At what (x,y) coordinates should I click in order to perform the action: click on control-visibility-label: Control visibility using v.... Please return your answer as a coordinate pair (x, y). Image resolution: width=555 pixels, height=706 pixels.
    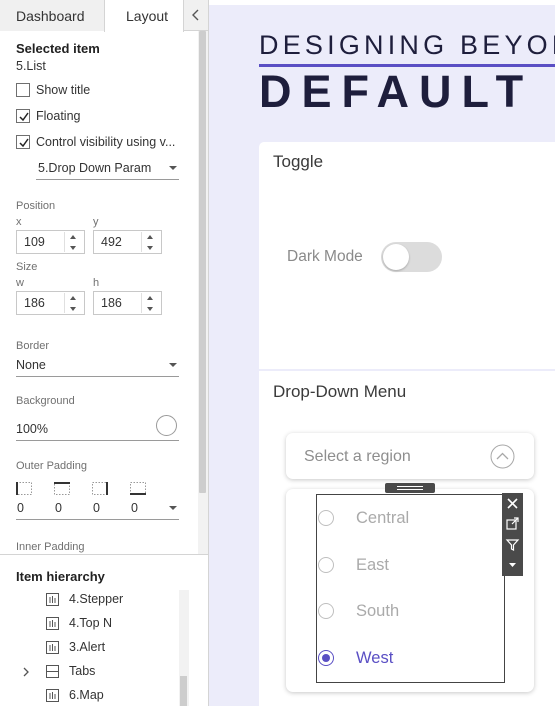
    Looking at the image, I should click on (106, 142).